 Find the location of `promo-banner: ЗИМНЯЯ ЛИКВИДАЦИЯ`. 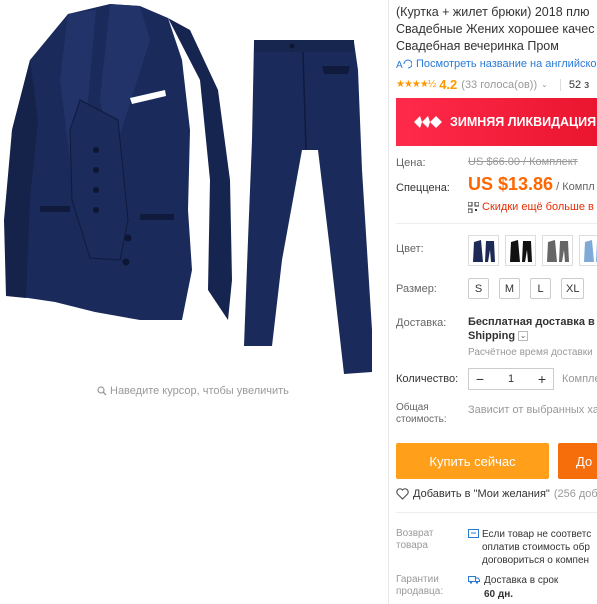

promo-banner: ЗИМНЯЯ ЛИКВИДАЦИЯ is located at coordinates (496, 122).